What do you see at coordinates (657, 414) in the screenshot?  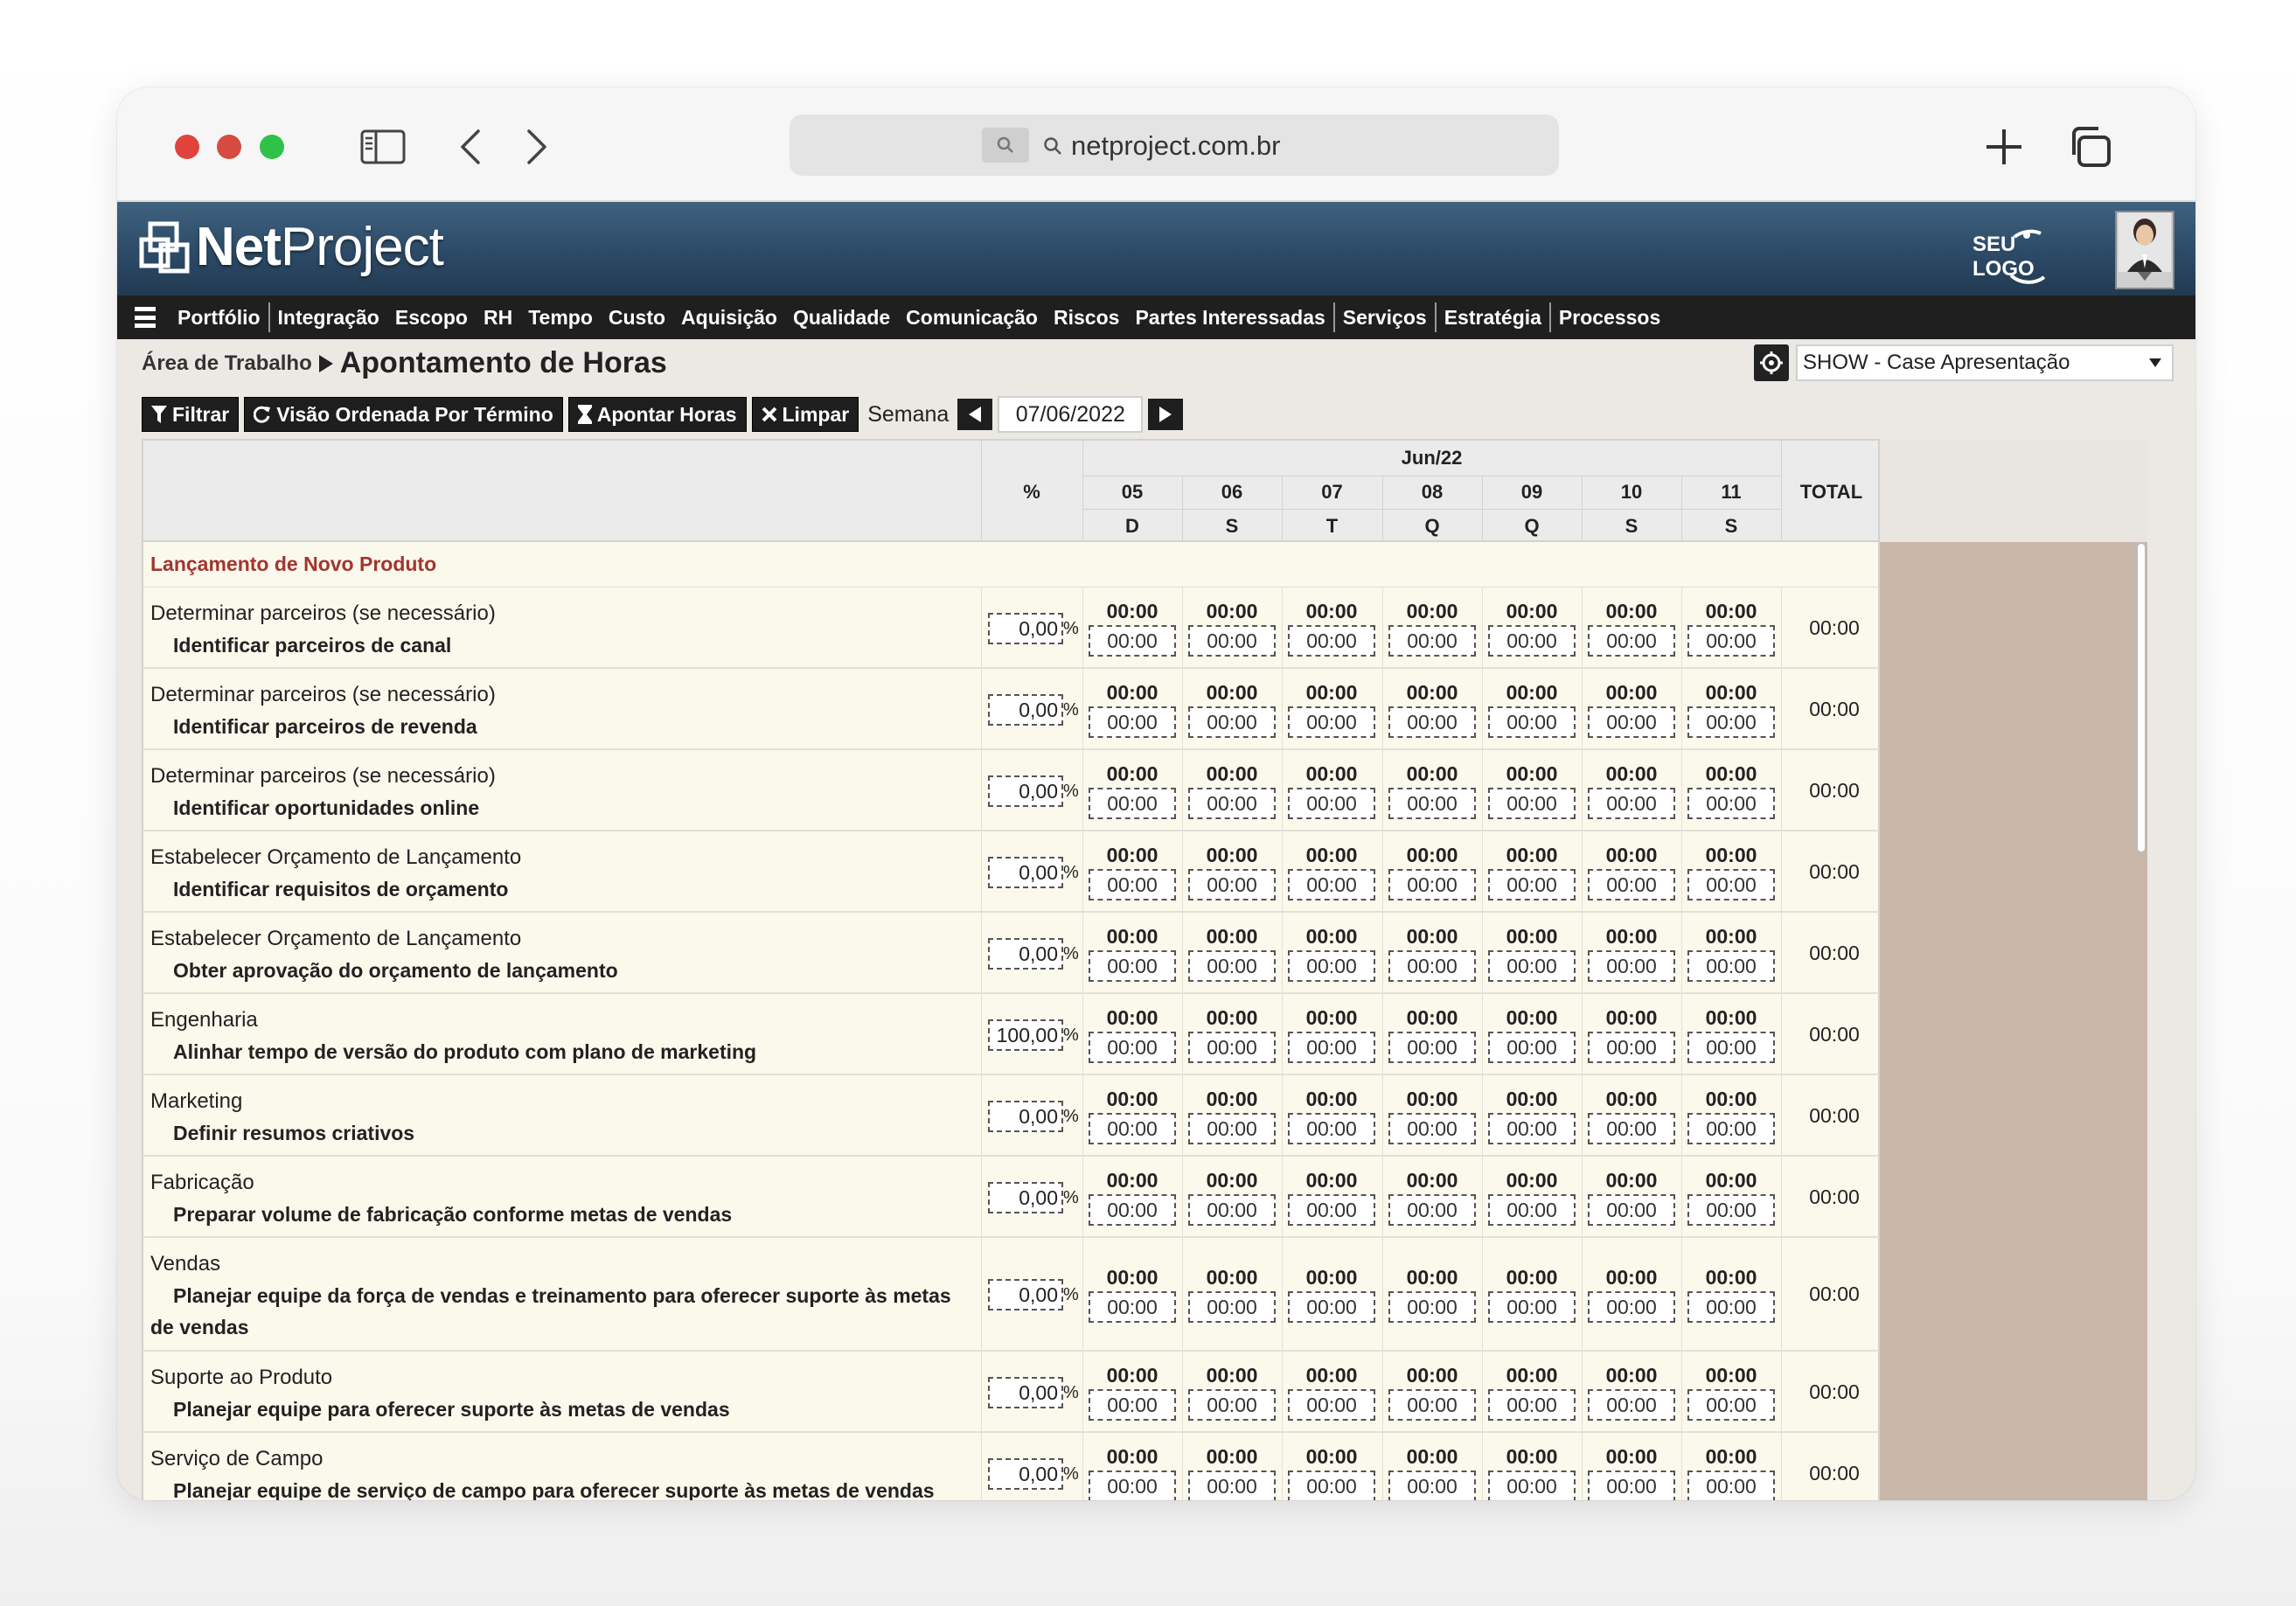 I see `log-hours-button: Apontar Horas` at bounding box center [657, 414].